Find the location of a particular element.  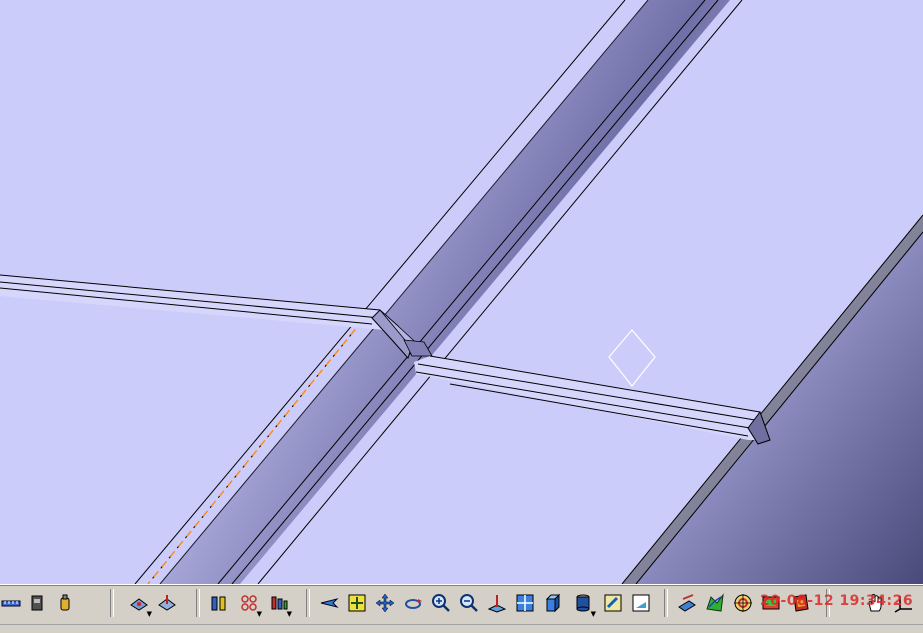

multi-view-icon is located at coordinates (525, 603).